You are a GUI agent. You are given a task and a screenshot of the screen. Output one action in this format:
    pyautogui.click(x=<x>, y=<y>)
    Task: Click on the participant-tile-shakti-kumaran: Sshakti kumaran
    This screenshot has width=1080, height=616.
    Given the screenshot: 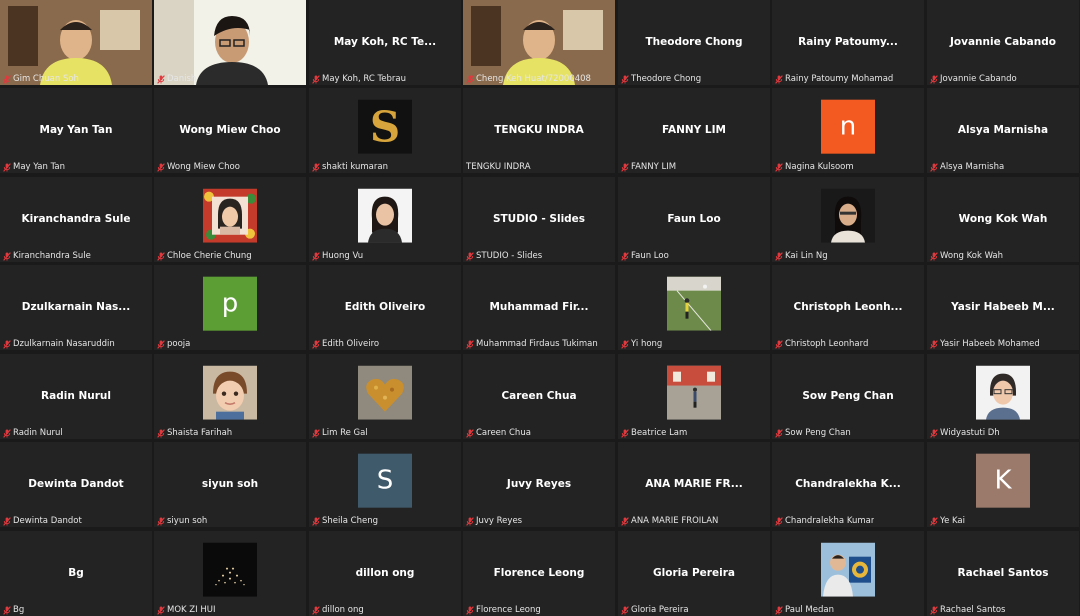 What is the action you would take?
    pyautogui.click(x=385, y=130)
    